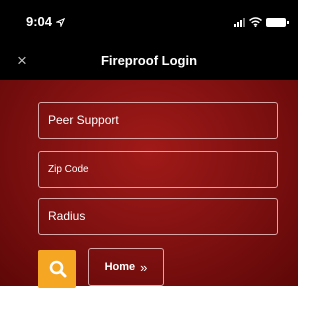 The height and width of the screenshot is (316, 320). I want to click on status-icons, so click(261, 22).